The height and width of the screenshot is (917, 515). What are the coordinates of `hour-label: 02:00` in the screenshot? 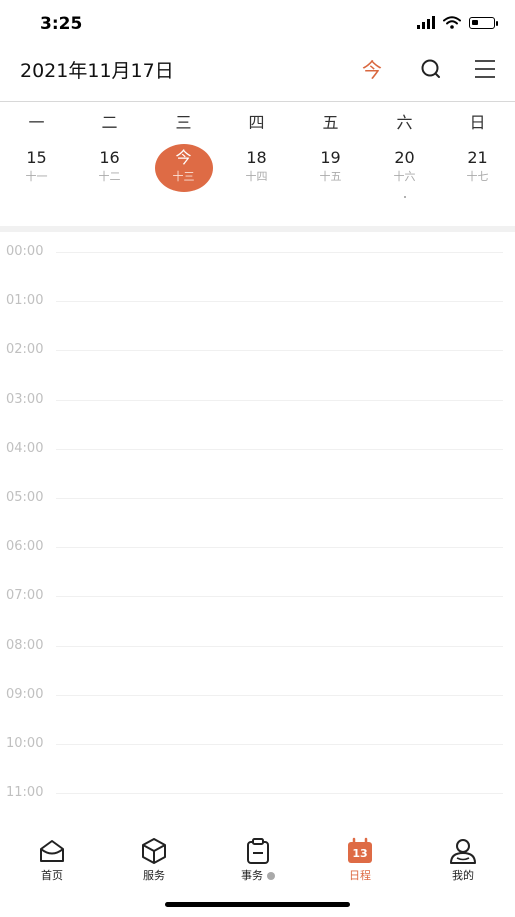 It's located at (25, 350).